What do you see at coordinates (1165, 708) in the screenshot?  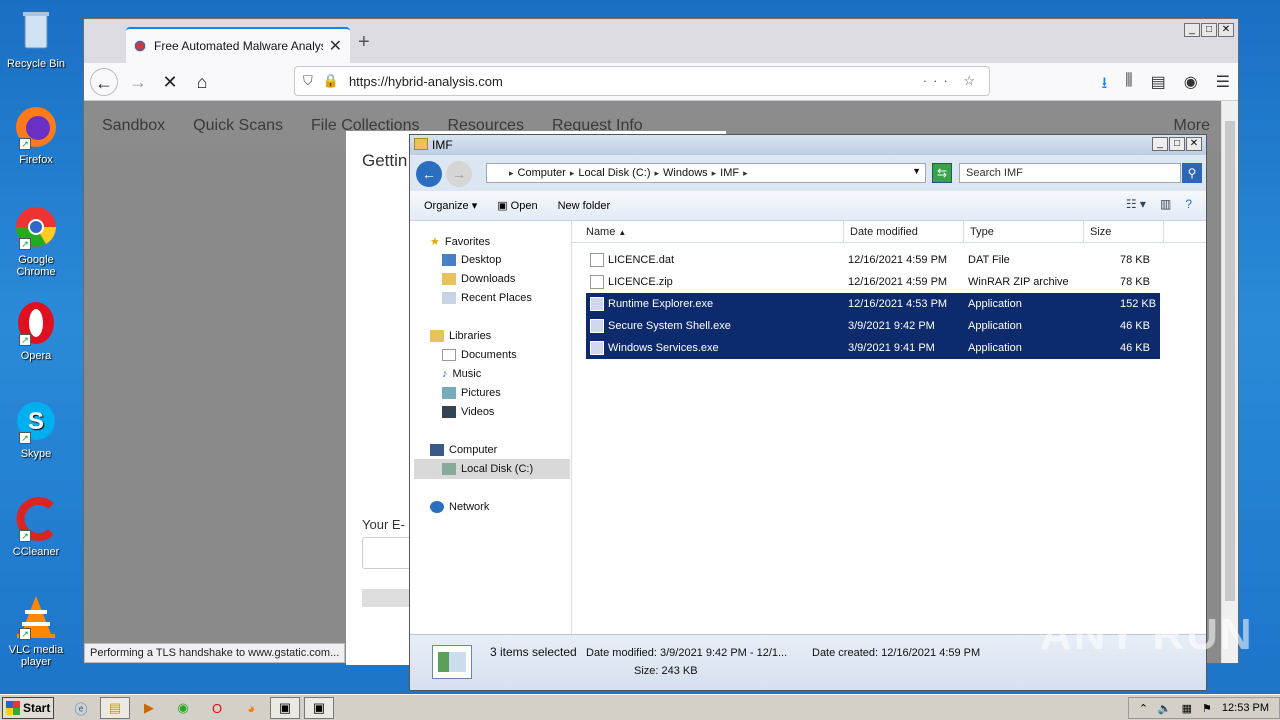 I see `volume-icon: 🔈` at bounding box center [1165, 708].